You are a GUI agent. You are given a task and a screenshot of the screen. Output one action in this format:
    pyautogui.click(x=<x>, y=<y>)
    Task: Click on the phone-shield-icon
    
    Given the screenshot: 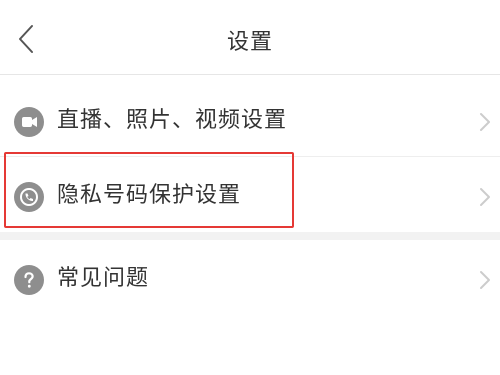 What is the action you would take?
    pyautogui.click(x=29, y=197)
    